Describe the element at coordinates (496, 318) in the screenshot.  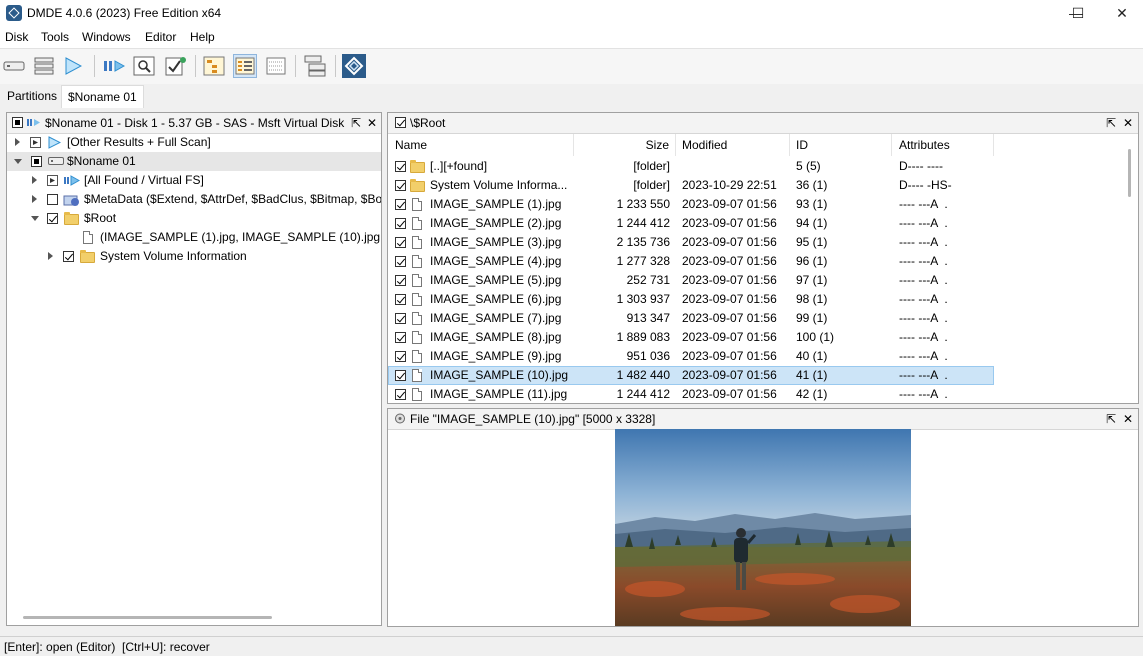
I see `file-name: IMAGE_SAMPLE (7).jpg` at that location.